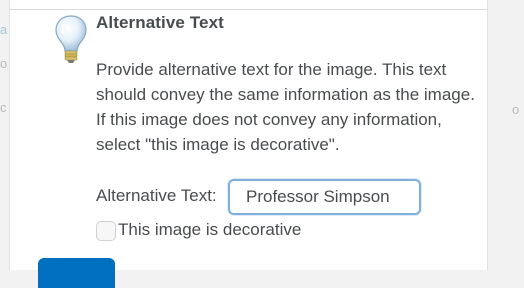 The width and height of the screenshot is (524, 288). Describe the element at coordinates (71, 39) in the screenshot. I see `lightbulb-icon` at that location.